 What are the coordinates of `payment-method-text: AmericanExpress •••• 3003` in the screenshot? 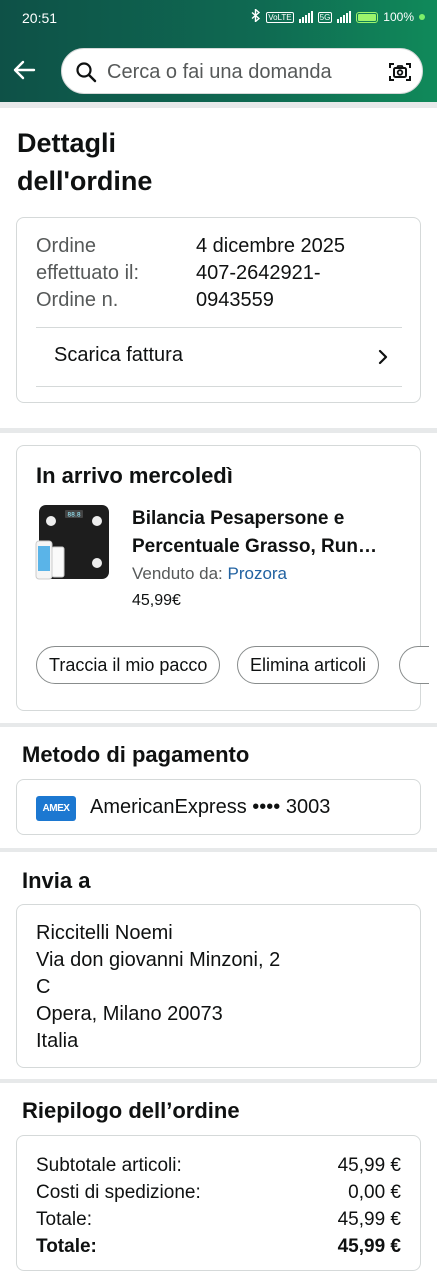 It's located at (210, 807).